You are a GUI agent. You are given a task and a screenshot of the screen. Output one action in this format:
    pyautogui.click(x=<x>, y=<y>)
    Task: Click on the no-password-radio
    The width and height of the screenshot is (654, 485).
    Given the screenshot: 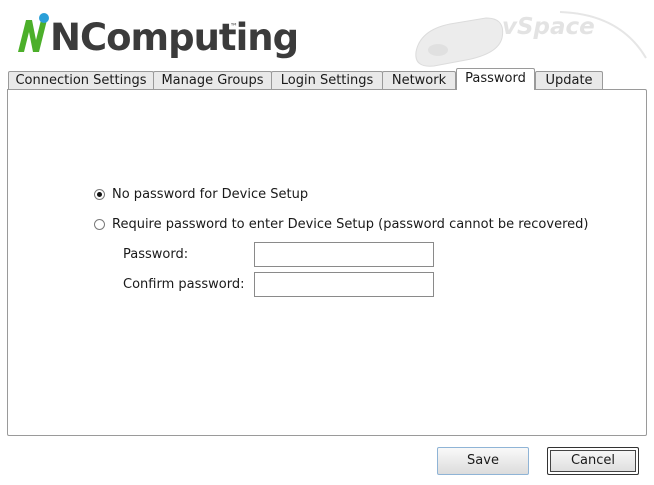 What is the action you would take?
    pyautogui.click(x=99, y=194)
    